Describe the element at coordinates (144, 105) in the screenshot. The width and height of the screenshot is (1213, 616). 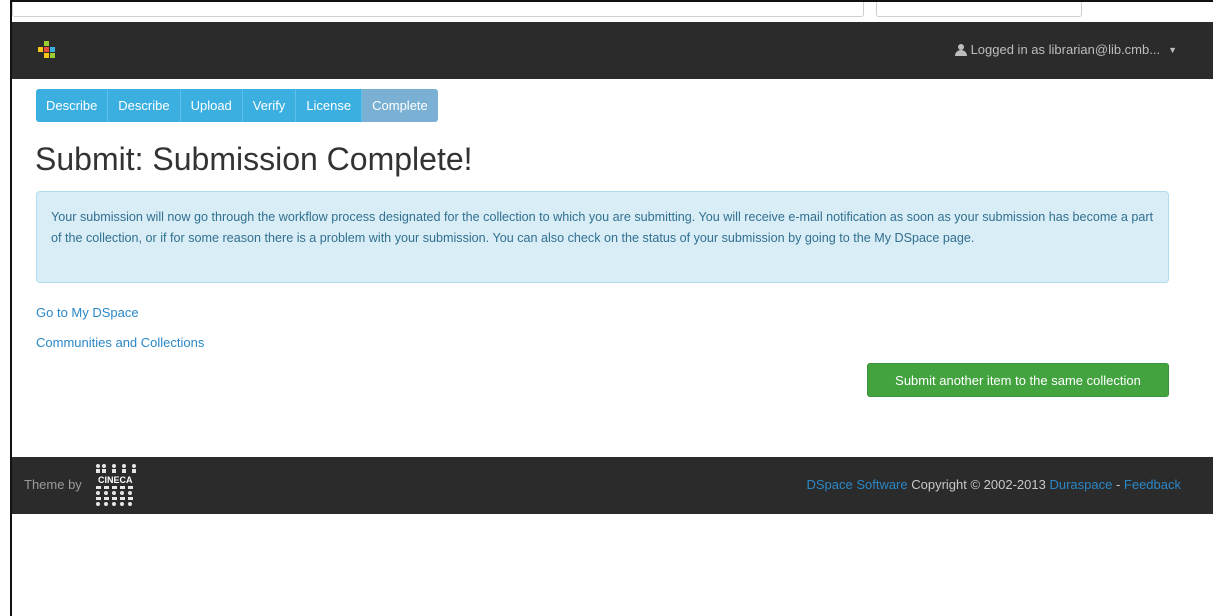
I see `step-describe-2: Describe` at that location.